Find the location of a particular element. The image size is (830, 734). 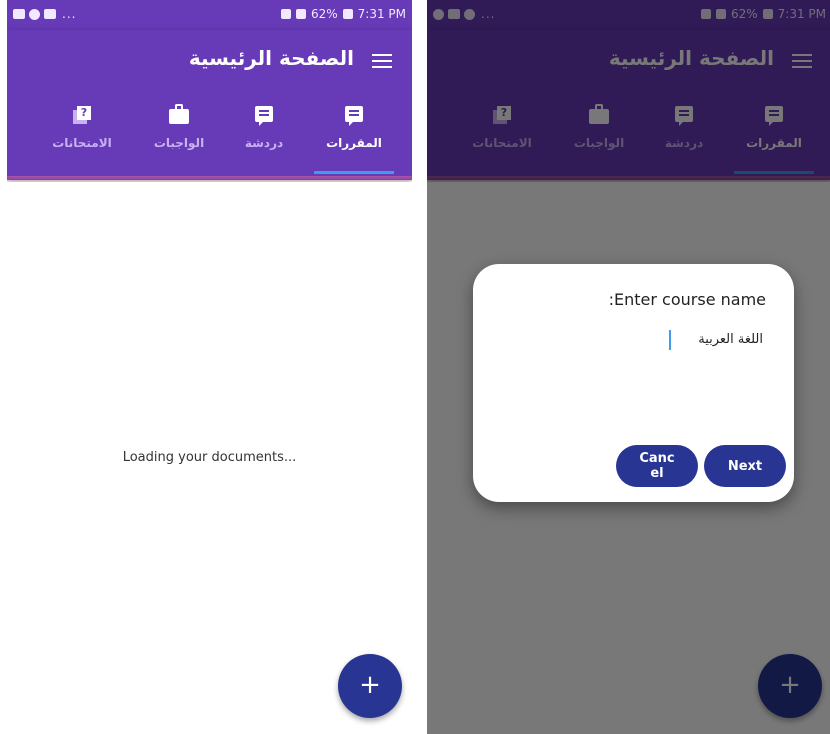

tab-assignments: الواجبات is located at coordinates (179, 138).